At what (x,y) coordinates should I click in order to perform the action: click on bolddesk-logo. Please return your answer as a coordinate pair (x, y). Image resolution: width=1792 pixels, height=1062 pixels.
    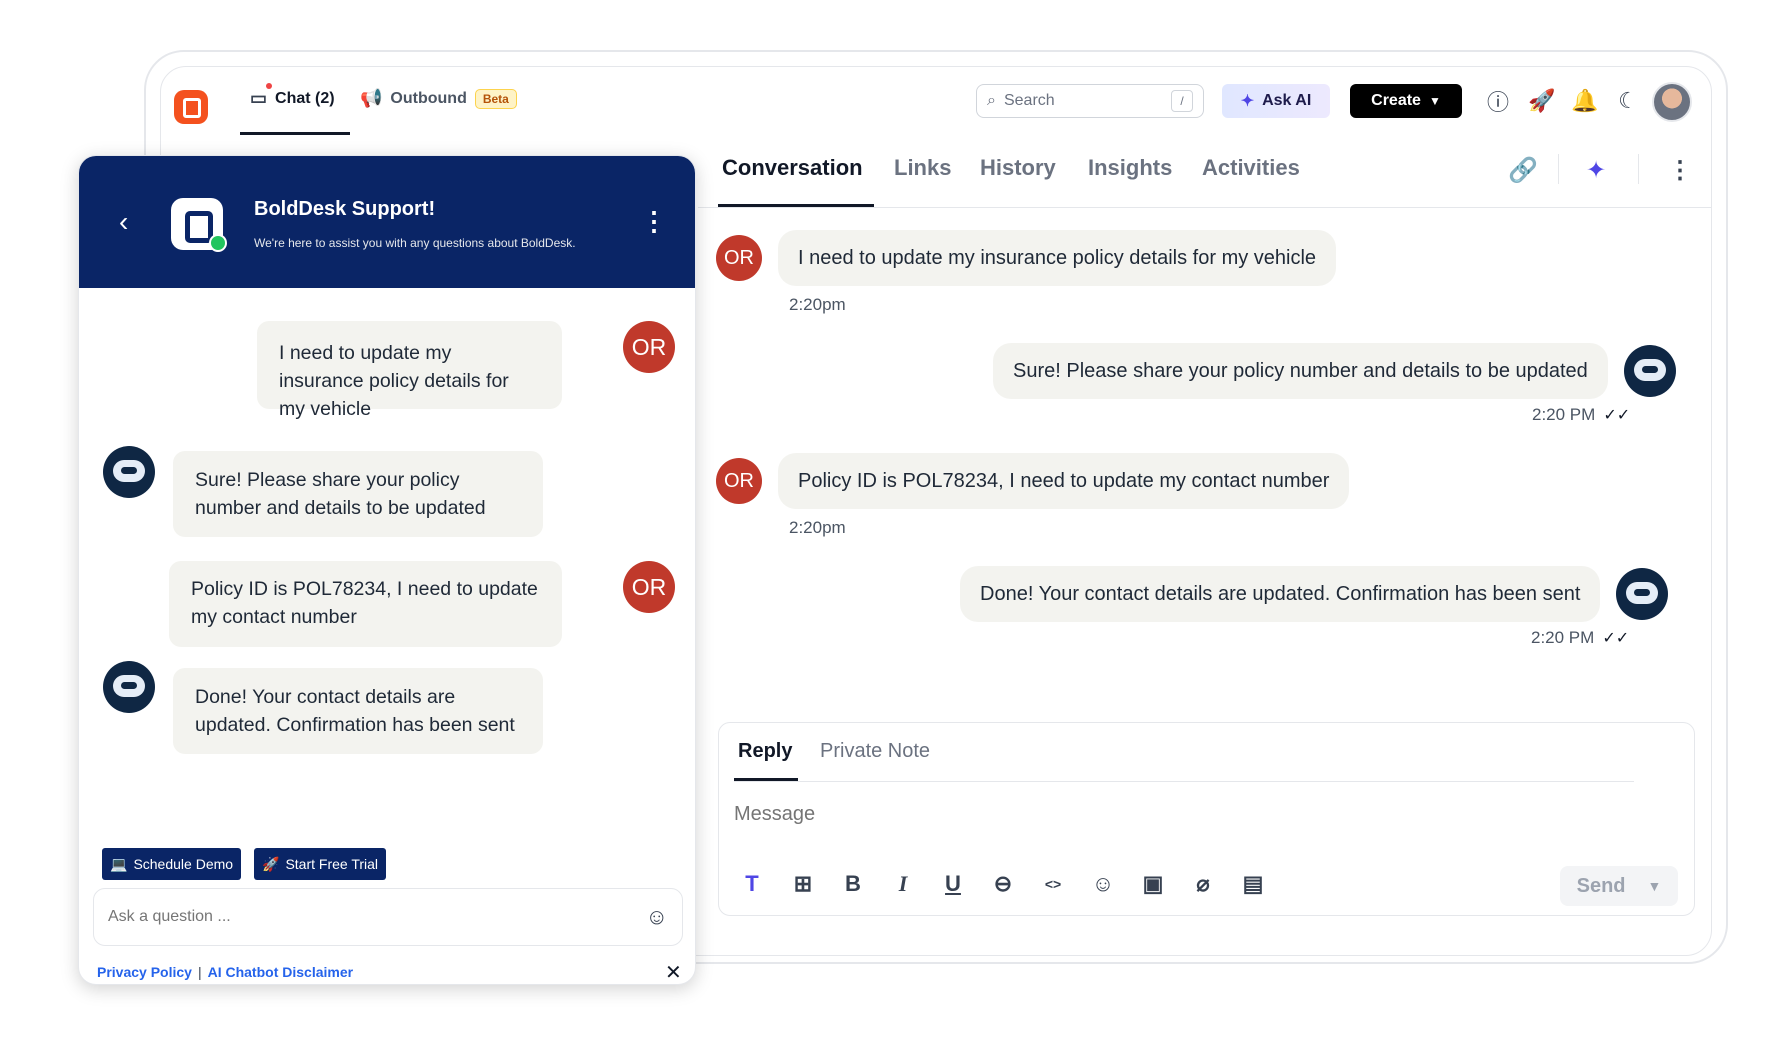
    Looking at the image, I should click on (191, 107).